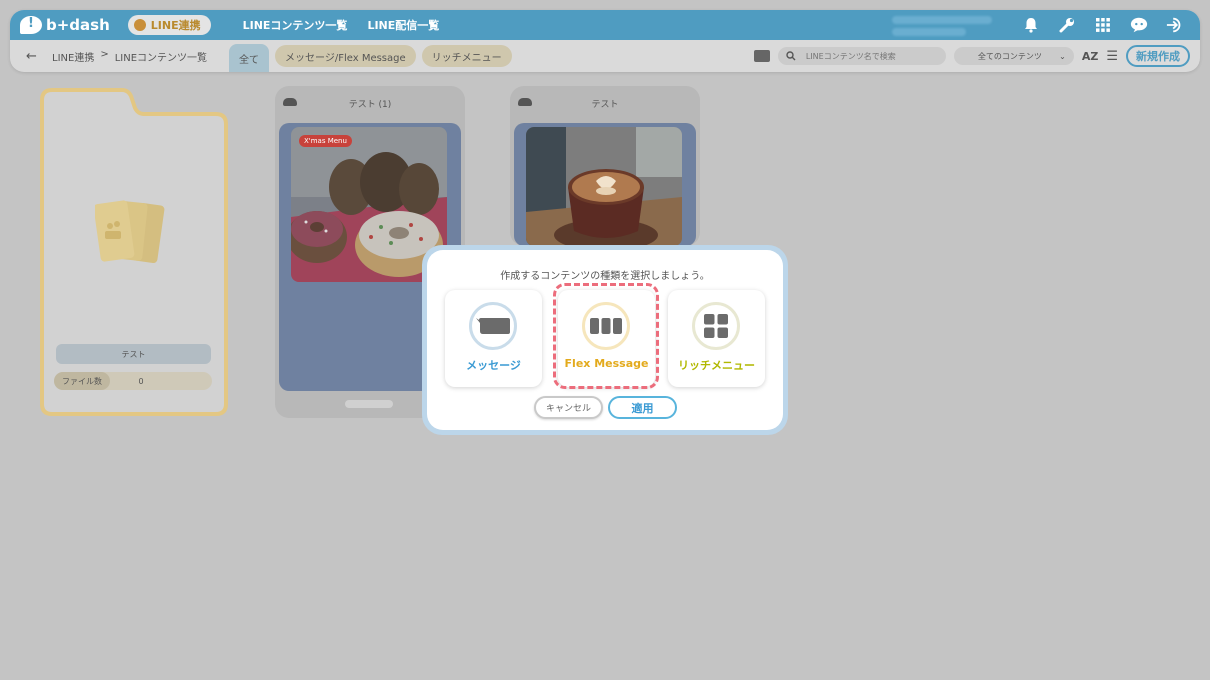 This screenshot has width=1210, height=680. What do you see at coordinates (78, 25) in the screenshot?
I see `logo-text: b+dash` at bounding box center [78, 25].